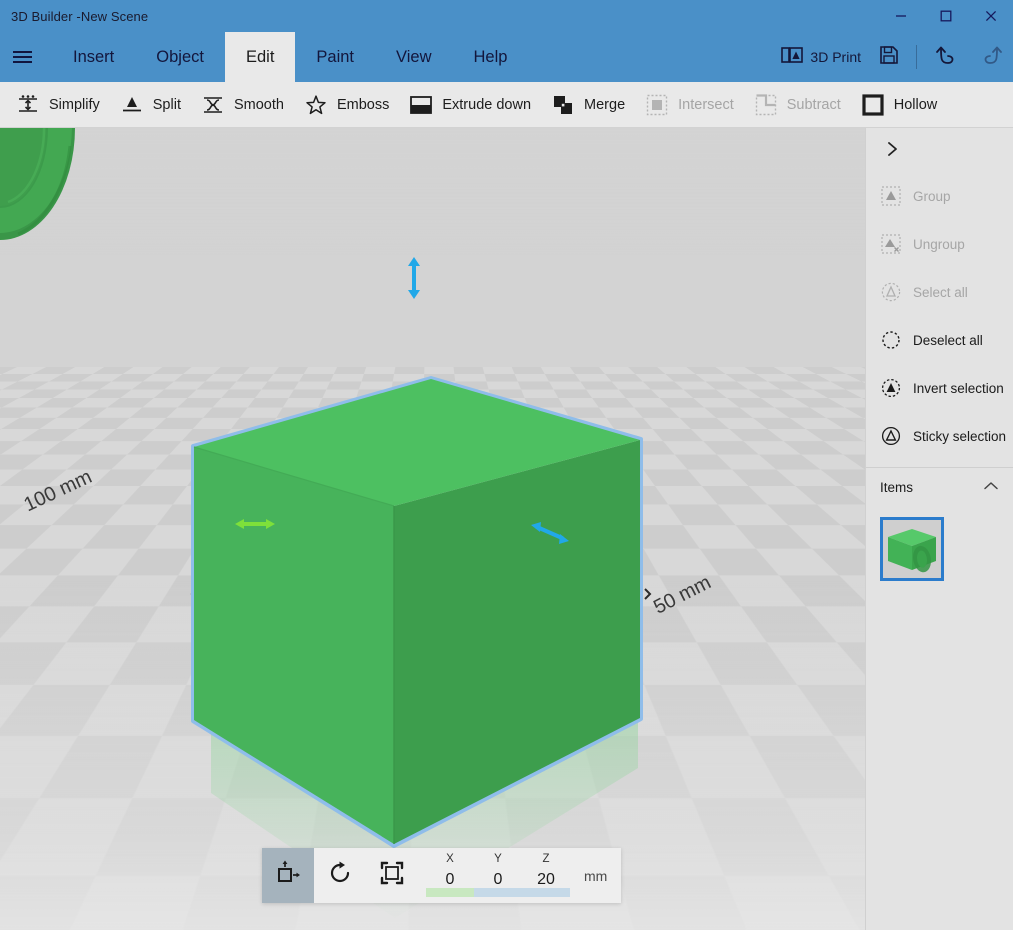 This screenshot has width=1013, height=930. I want to click on expand-panel-button, so click(939, 150).